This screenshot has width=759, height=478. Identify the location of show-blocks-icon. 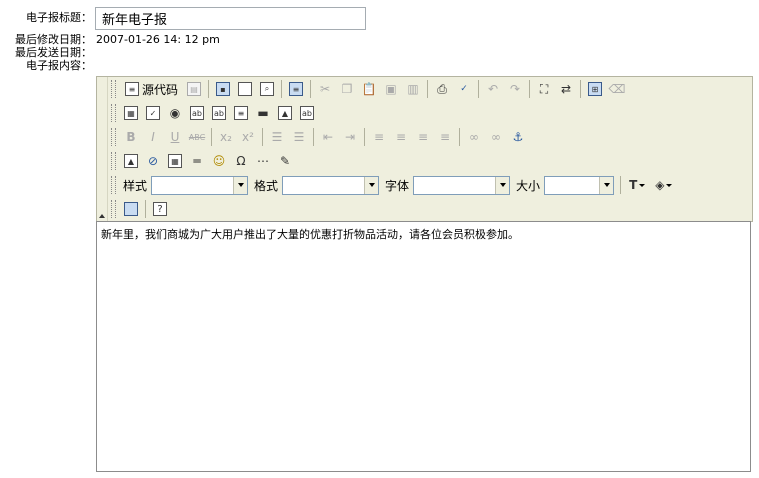
(131, 209).